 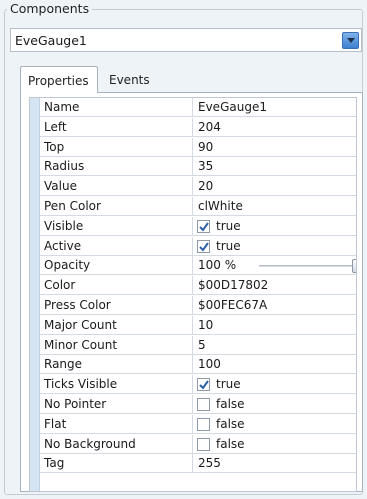 What do you see at coordinates (63, 245) in the screenshot?
I see `property-name: Active` at bounding box center [63, 245].